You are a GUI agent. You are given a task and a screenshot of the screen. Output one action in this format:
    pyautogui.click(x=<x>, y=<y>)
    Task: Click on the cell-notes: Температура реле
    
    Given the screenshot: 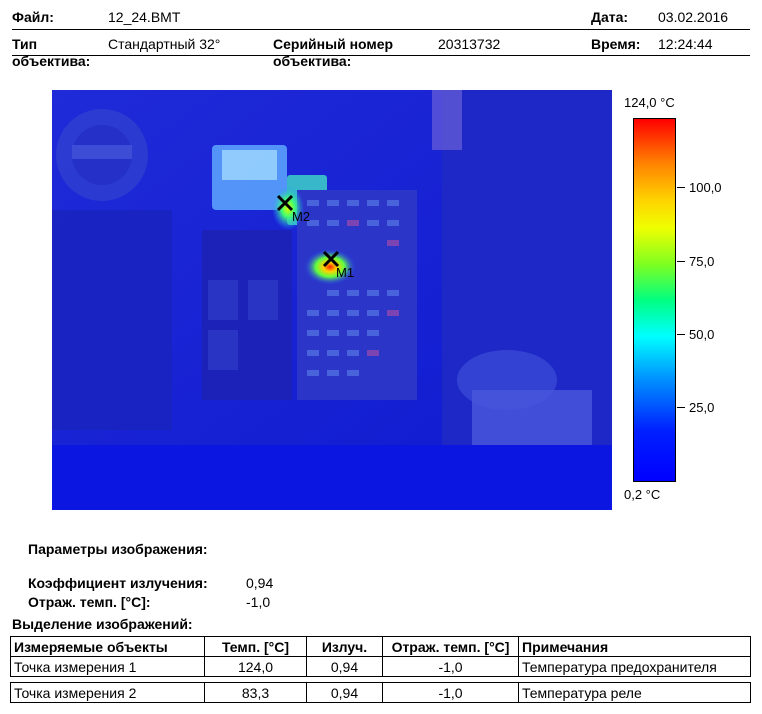 What is the action you would take?
    pyautogui.click(x=634, y=692)
    